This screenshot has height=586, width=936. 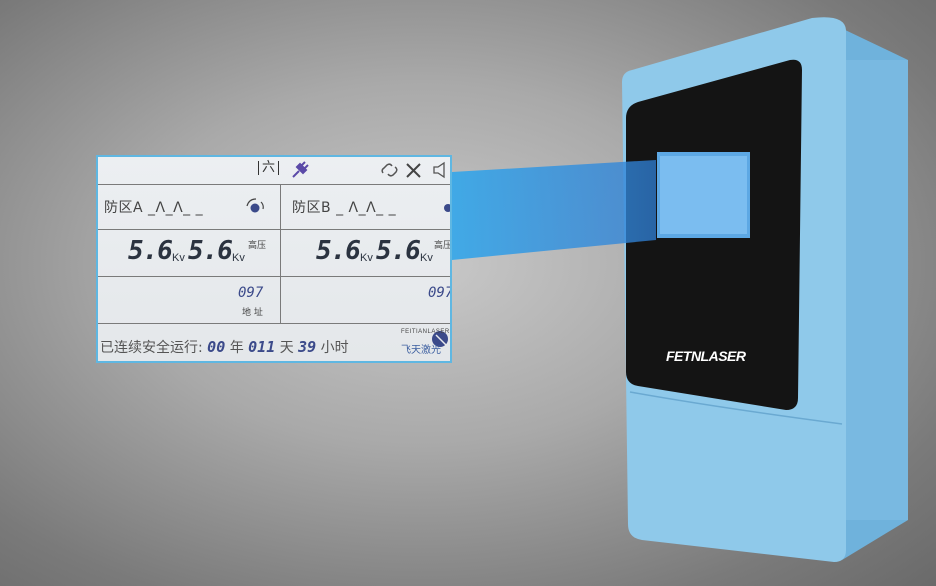 I want to click on zone-b-unit-2: Kv, so click(x=426, y=258).